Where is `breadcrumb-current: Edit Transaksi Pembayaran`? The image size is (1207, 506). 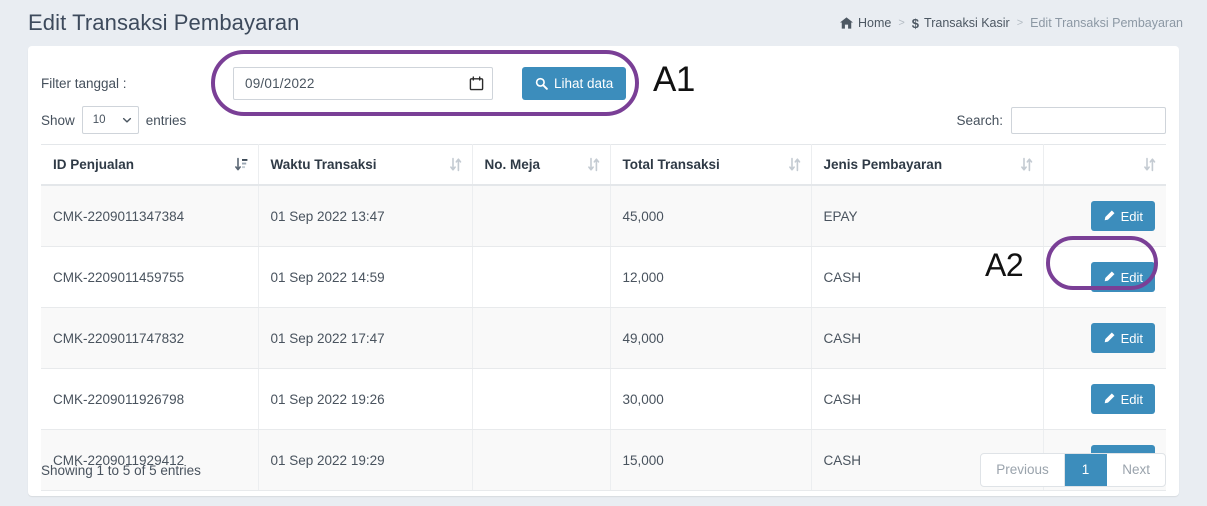 breadcrumb-current: Edit Transaksi Pembayaran is located at coordinates (1106, 23).